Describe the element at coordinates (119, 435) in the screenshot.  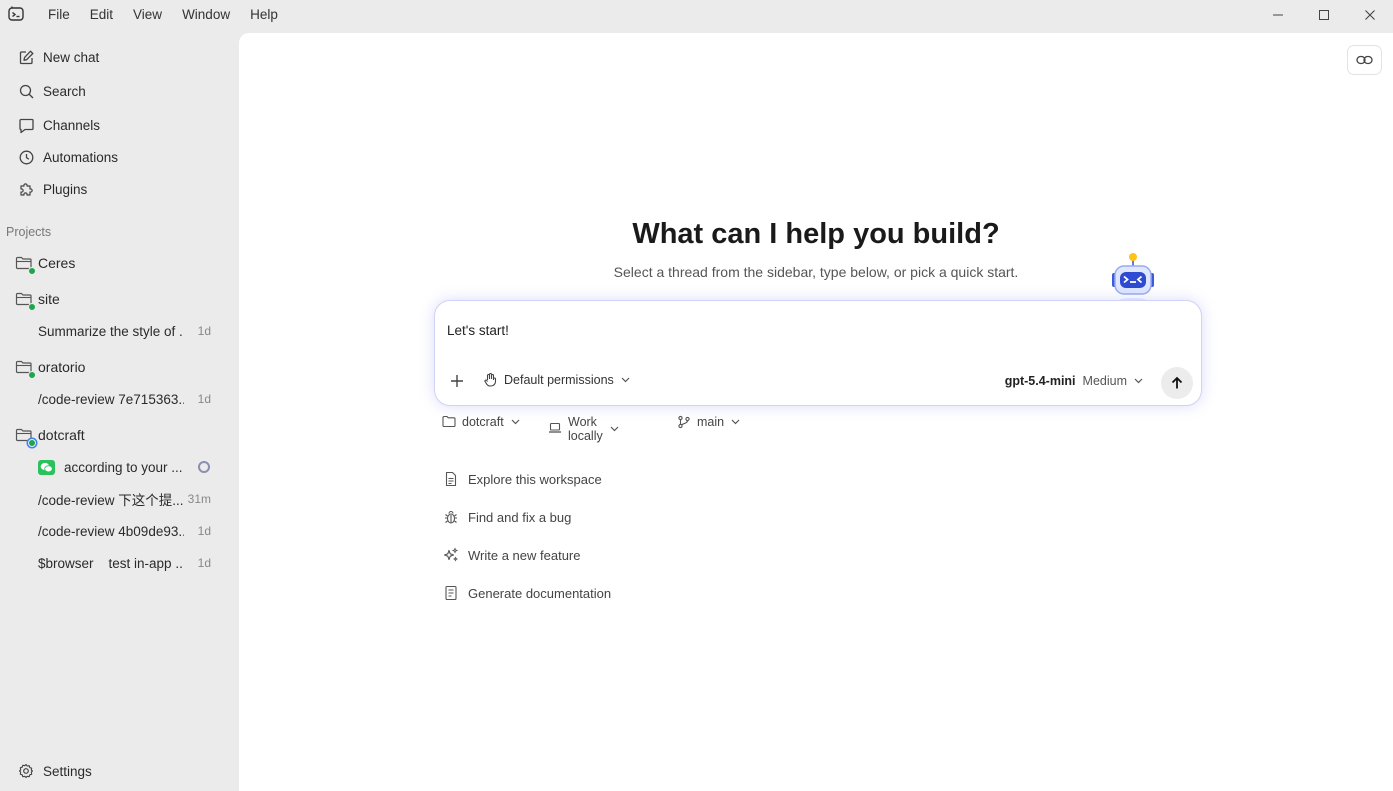
I see `project-dotcraft: dotcraft` at that location.